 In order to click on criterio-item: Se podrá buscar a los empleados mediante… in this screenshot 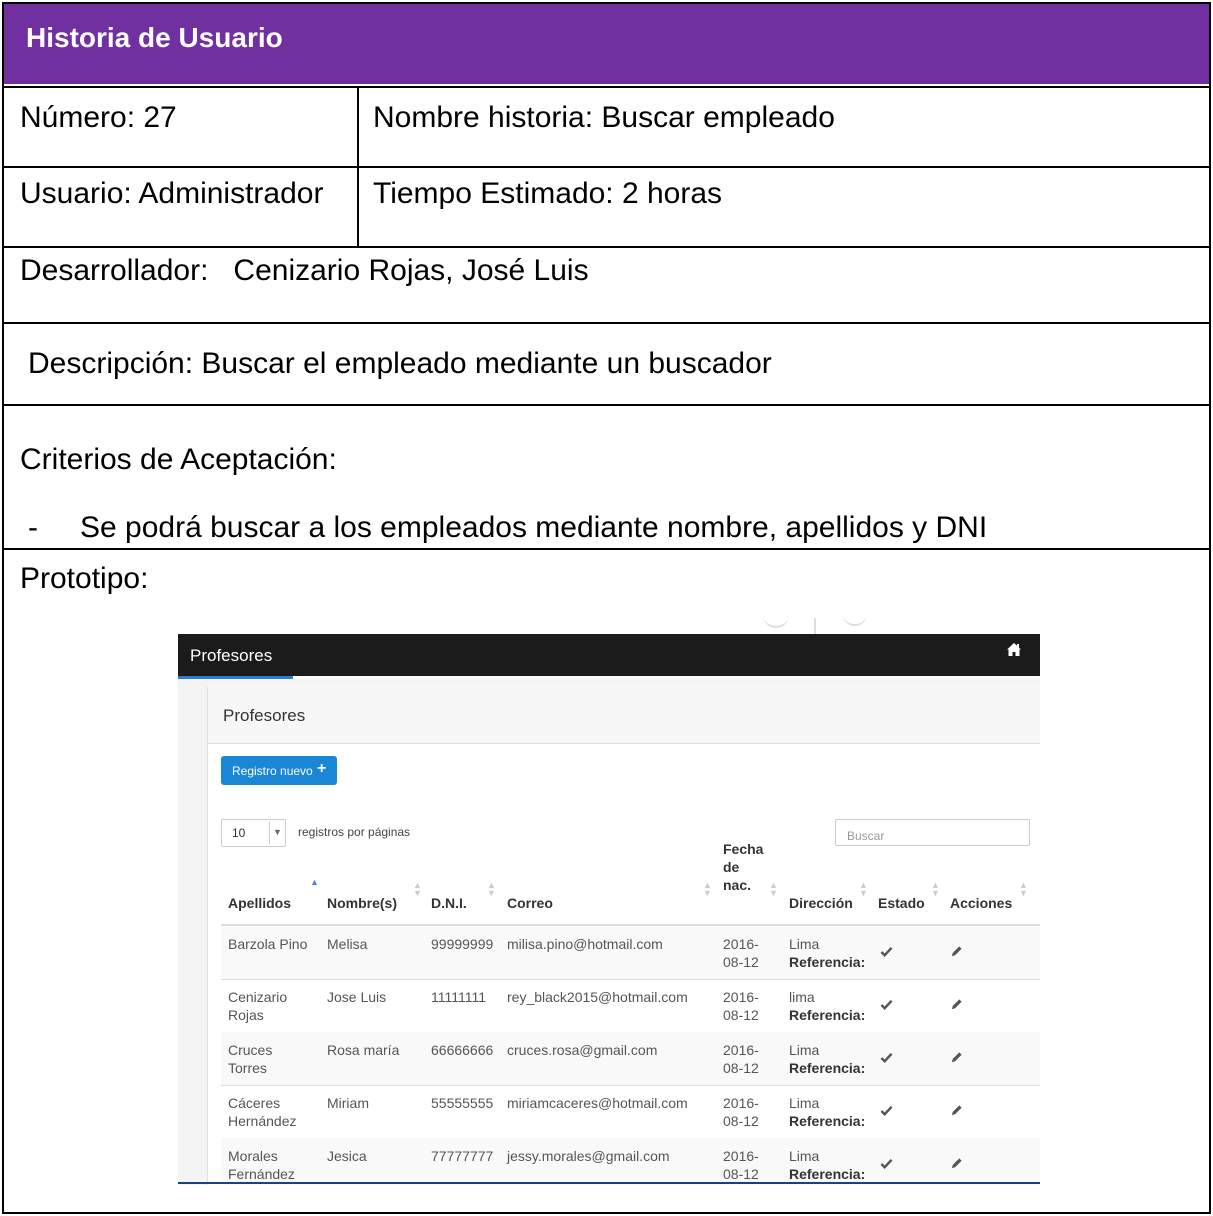, I will do `click(534, 527)`.